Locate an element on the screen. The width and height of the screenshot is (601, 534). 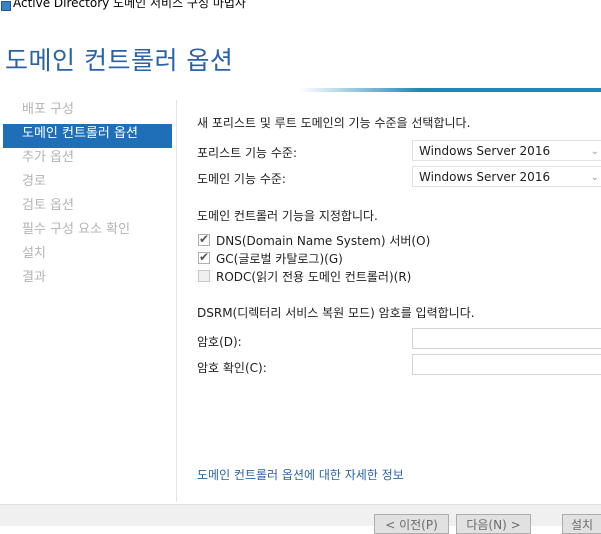
rodc-checkbox is located at coordinates (204, 276).